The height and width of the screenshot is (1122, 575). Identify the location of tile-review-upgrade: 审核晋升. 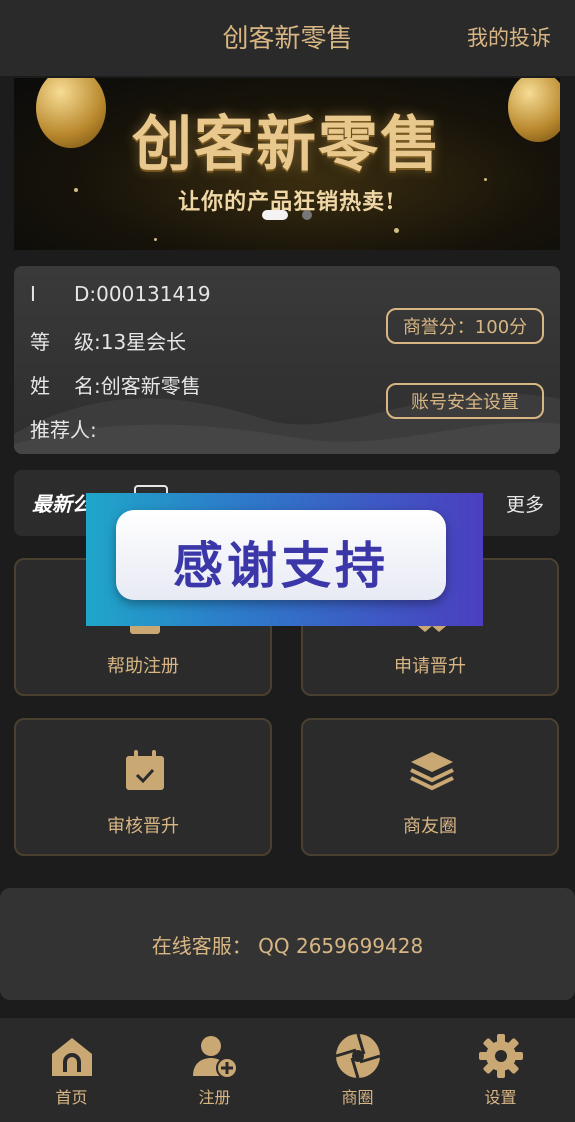
(143, 787).